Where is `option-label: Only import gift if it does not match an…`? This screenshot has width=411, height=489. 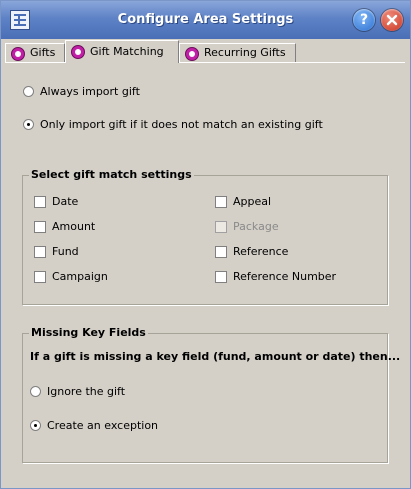 option-label: Only import gift if it does not match an… is located at coordinates (181, 124).